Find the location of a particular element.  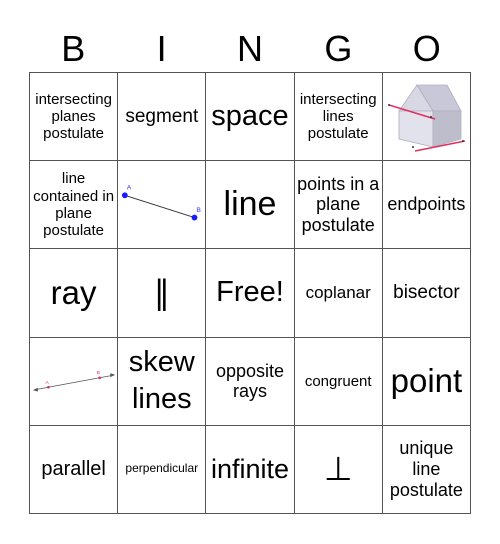

bingo-cell: Free! is located at coordinates (250, 293).